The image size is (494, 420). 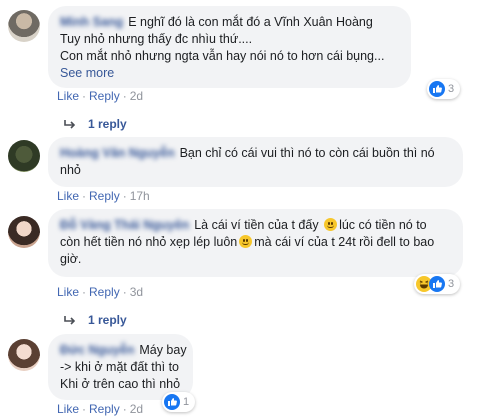 What do you see at coordinates (136, 292) in the screenshot?
I see `timestamp: 3d` at bounding box center [136, 292].